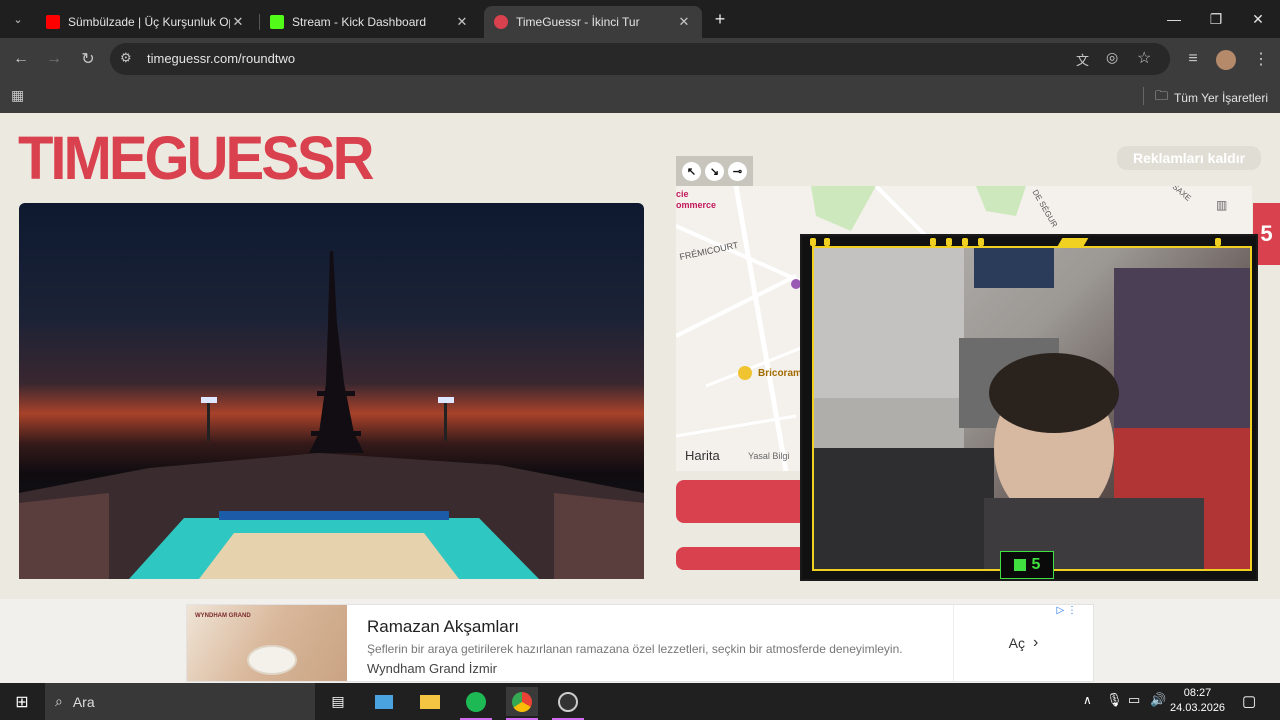 This screenshot has width=1280, height=720. What do you see at coordinates (59, 701) in the screenshot?
I see `search-icon: ⌕` at bounding box center [59, 701].